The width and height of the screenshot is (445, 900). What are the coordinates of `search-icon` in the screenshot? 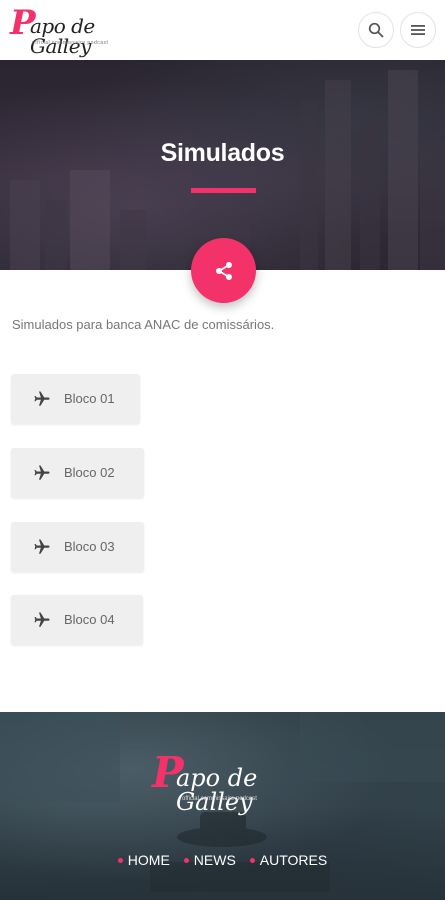 It's located at (376, 30).